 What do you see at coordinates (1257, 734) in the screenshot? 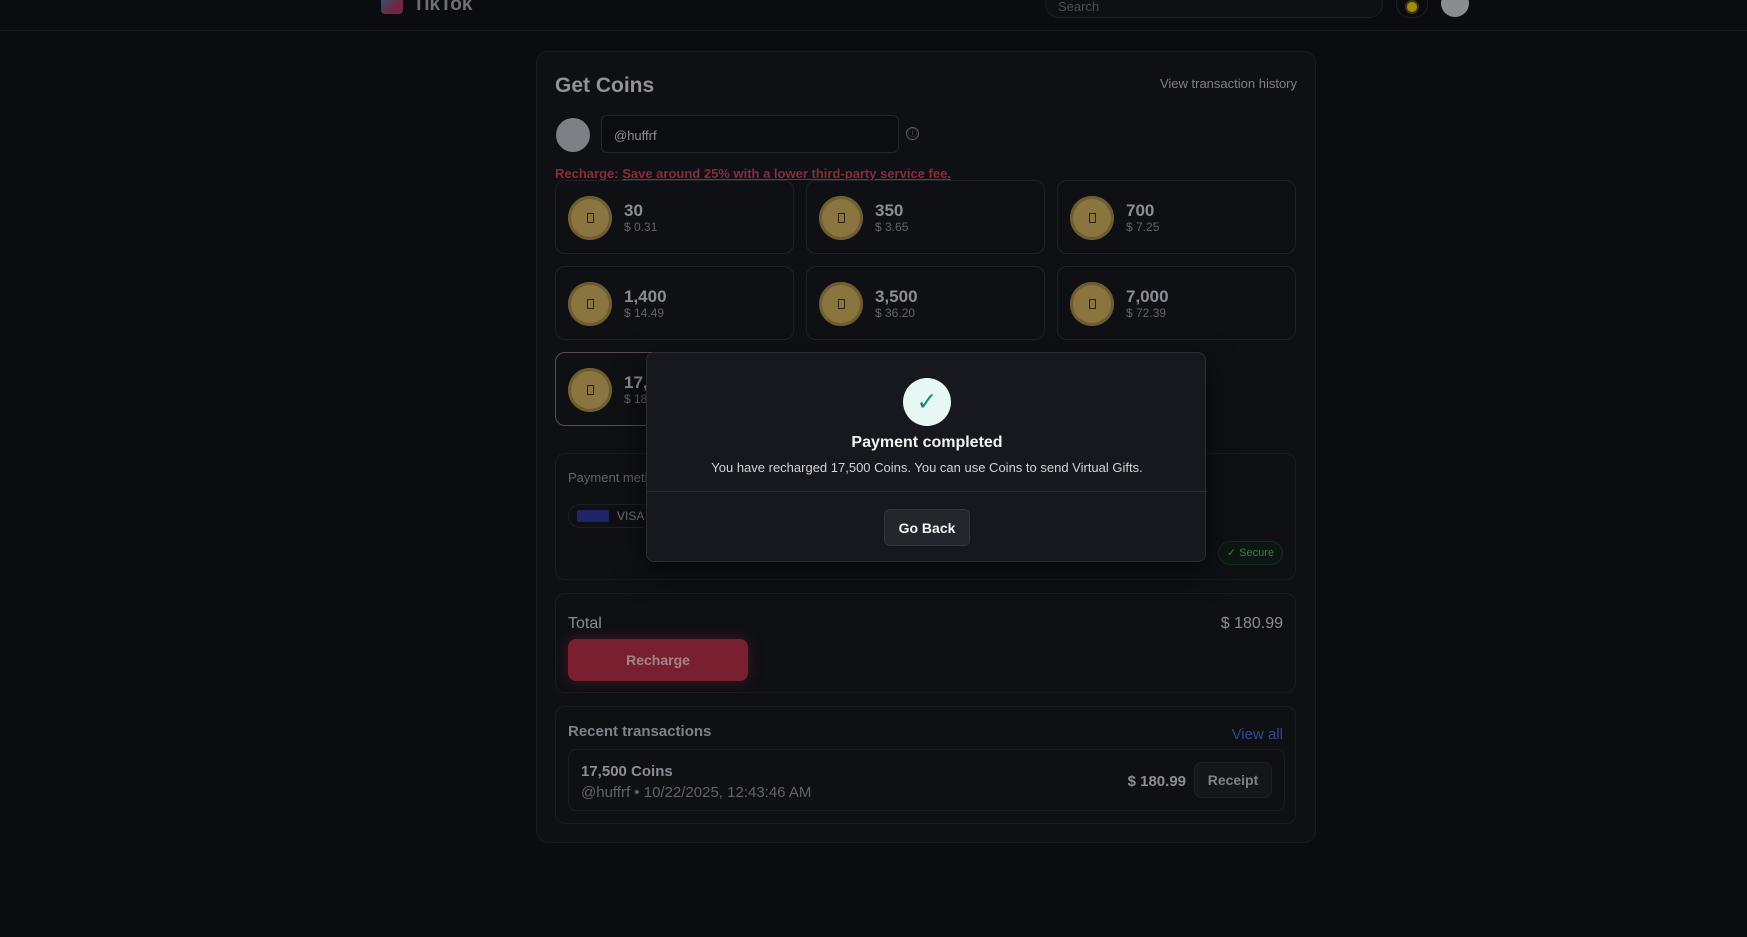
I see `view-all-link: View all` at bounding box center [1257, 734].